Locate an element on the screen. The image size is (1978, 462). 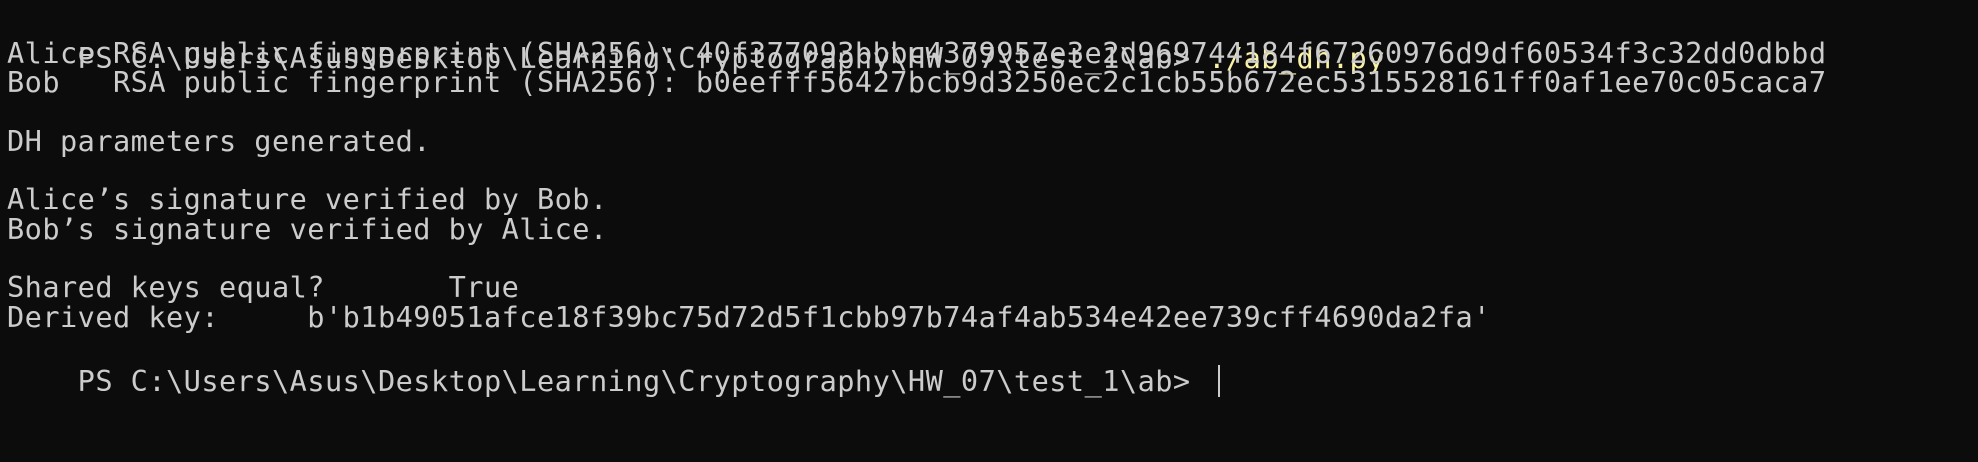
text-cursor is located at coordinates (1219, 381).